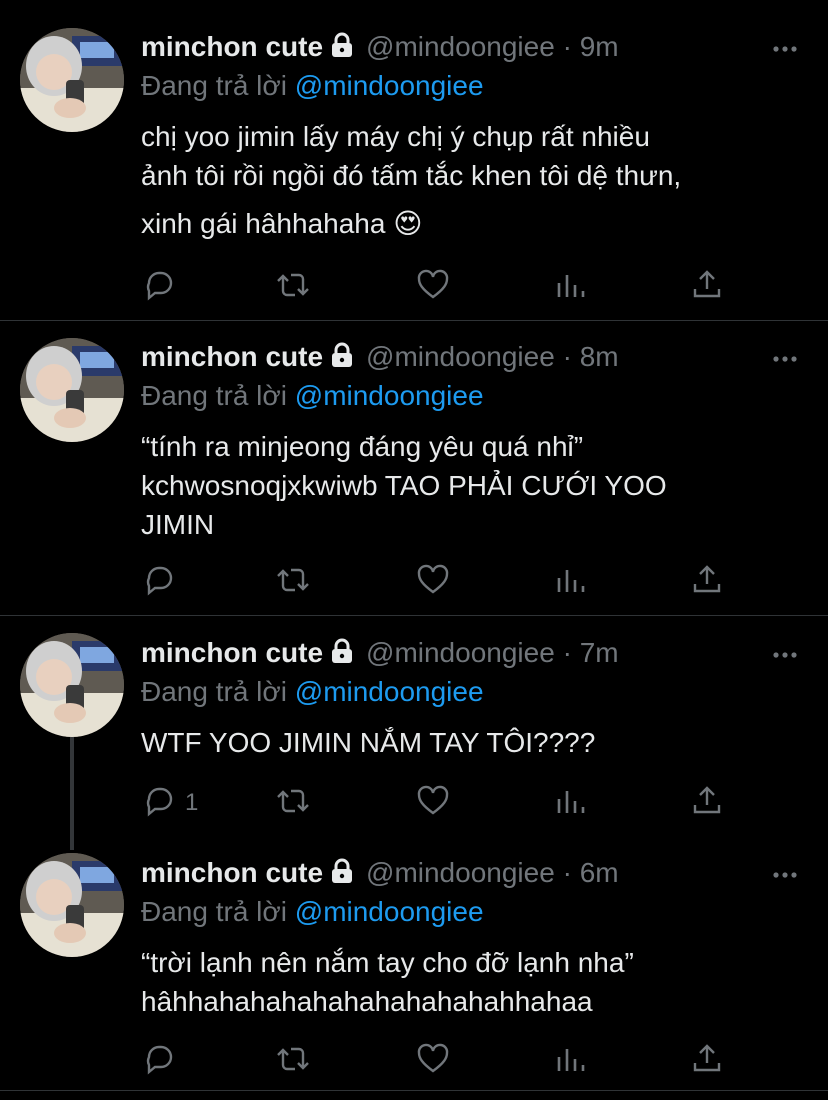 Image resolution: width=828 pixels, height=1100 pixels. Describe the element at coordinates (368, 742) in the screenshot. I see `tweet-text-line: WTF YOO JIMIN NẮM TAY TÔI????` at that location.